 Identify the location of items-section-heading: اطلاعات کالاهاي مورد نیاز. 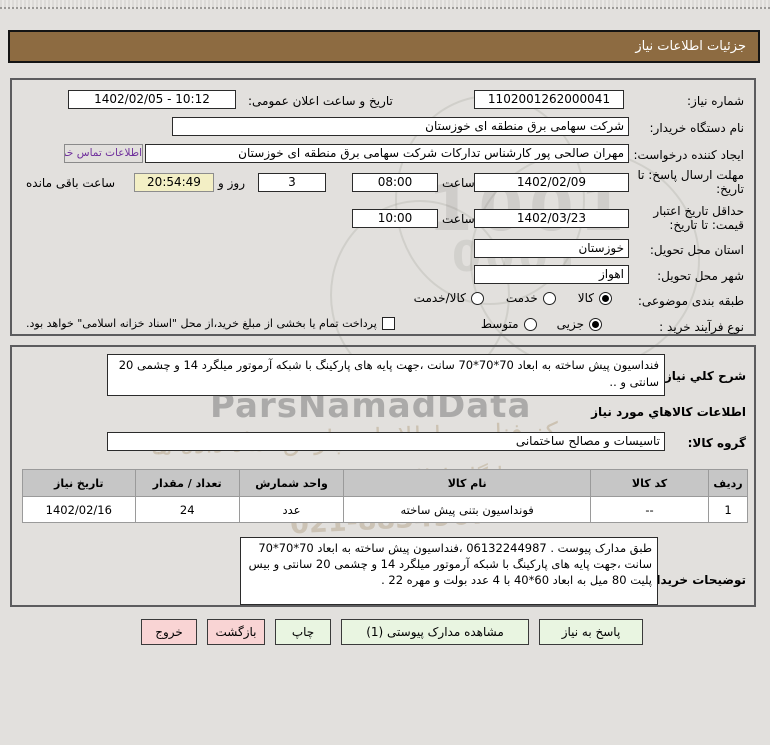
(668, 412).